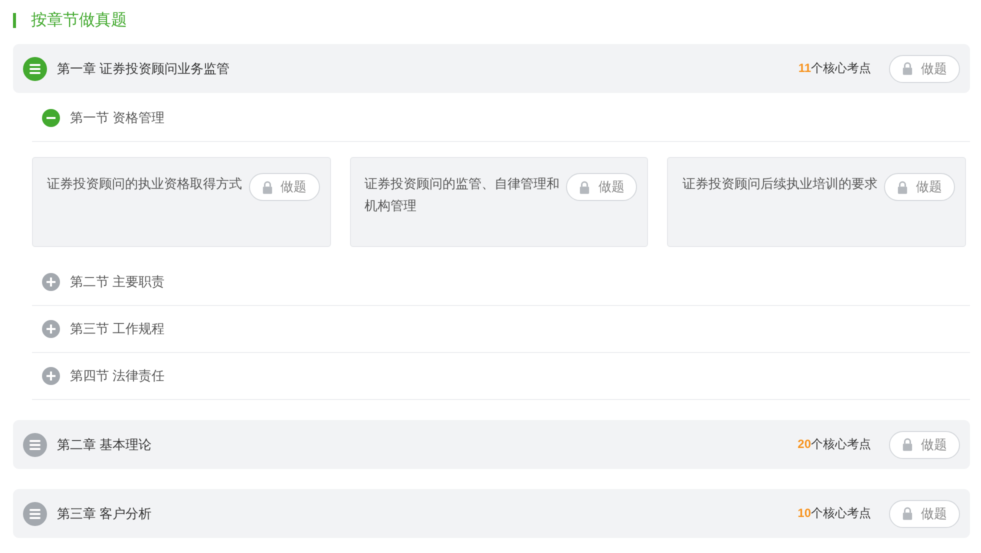 The height and width of the screenshot is (553, 981). What do you see at coordinates (780, 184) in the screenshot?
I see `topic-title: 证券投资顾问后续执业培训的要求` at bounding box center [780, 184].